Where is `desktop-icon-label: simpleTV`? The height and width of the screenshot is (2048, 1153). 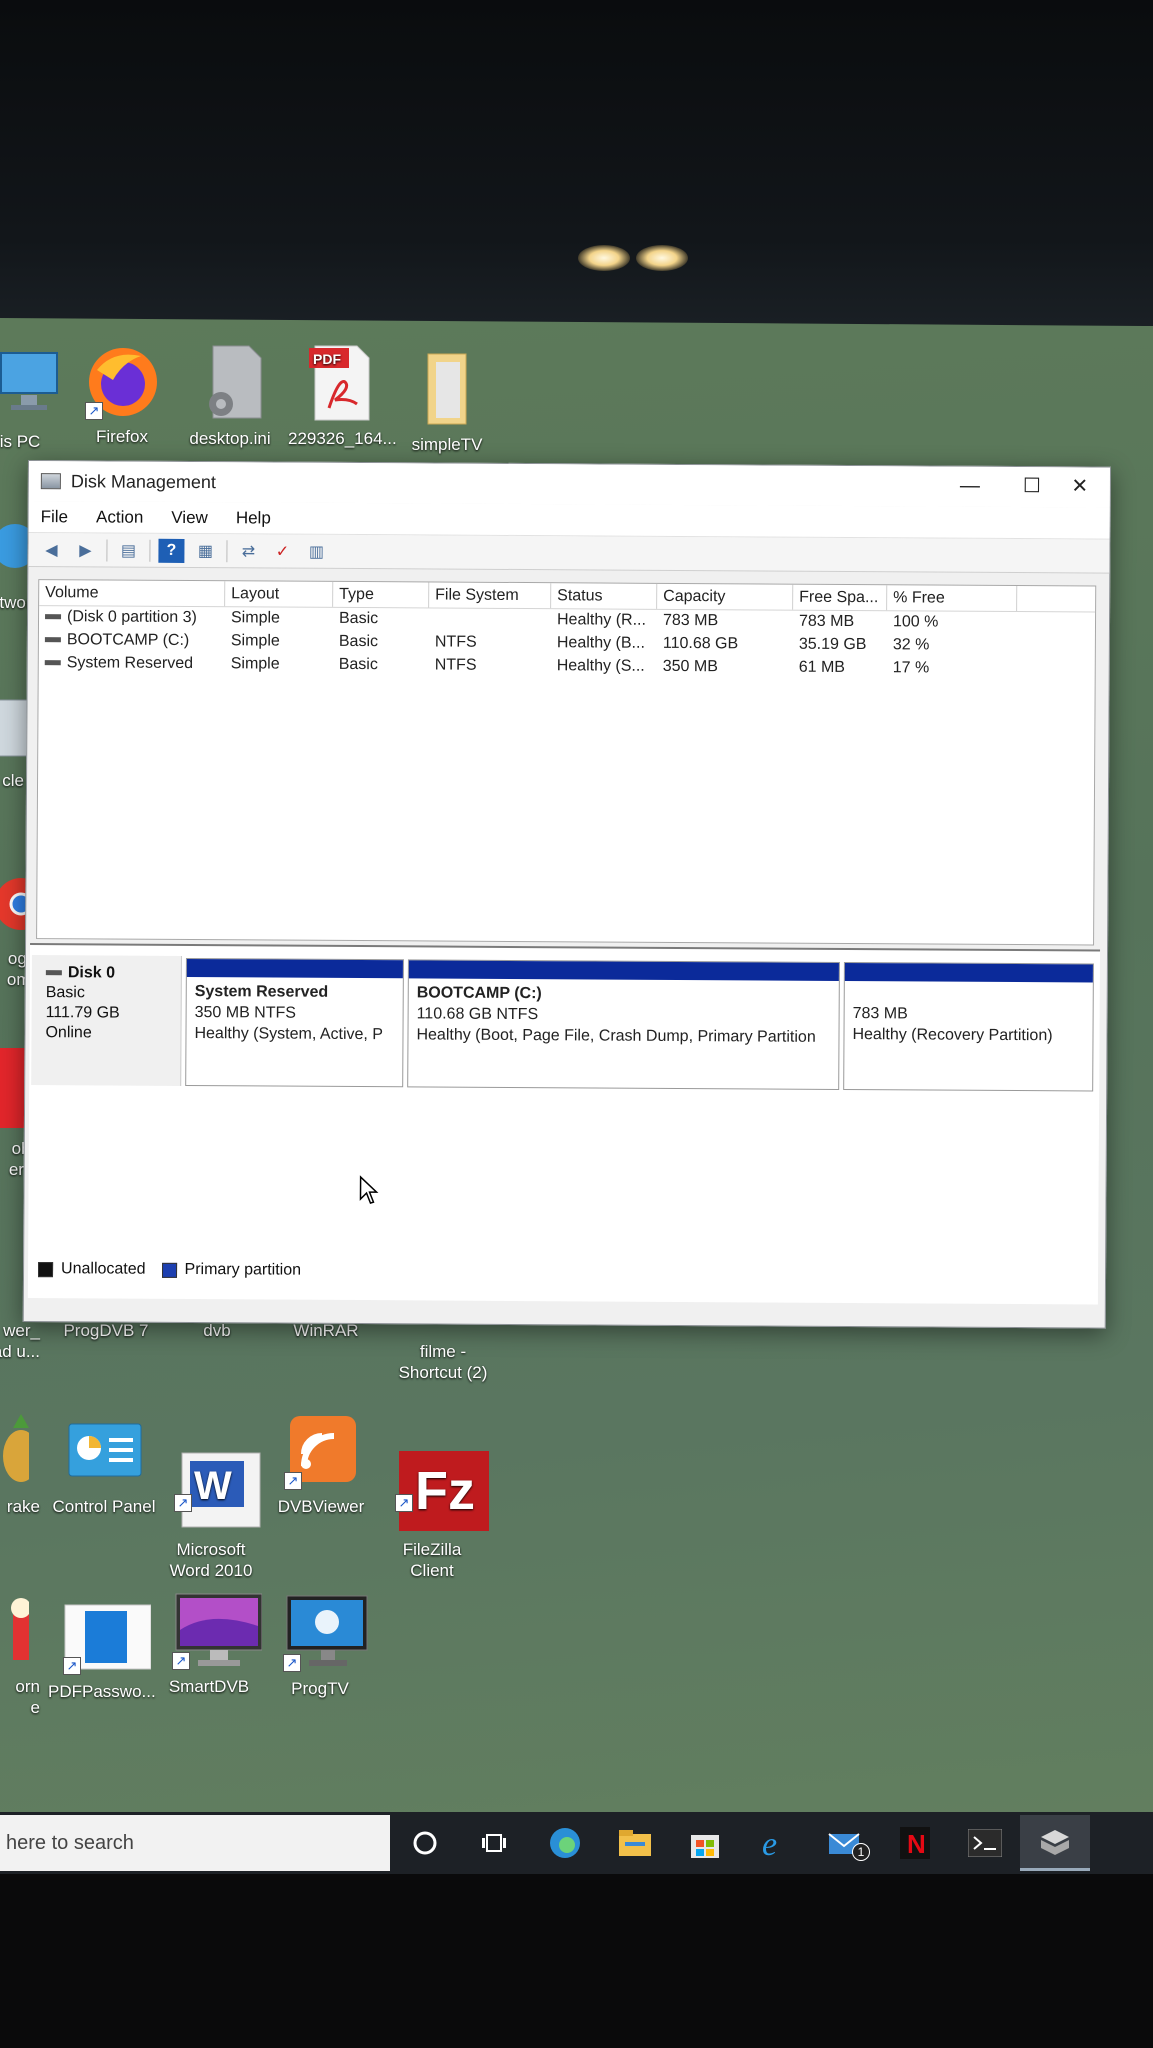 desktop-icon-label: simpleTV is located at coordinates (447, 444).